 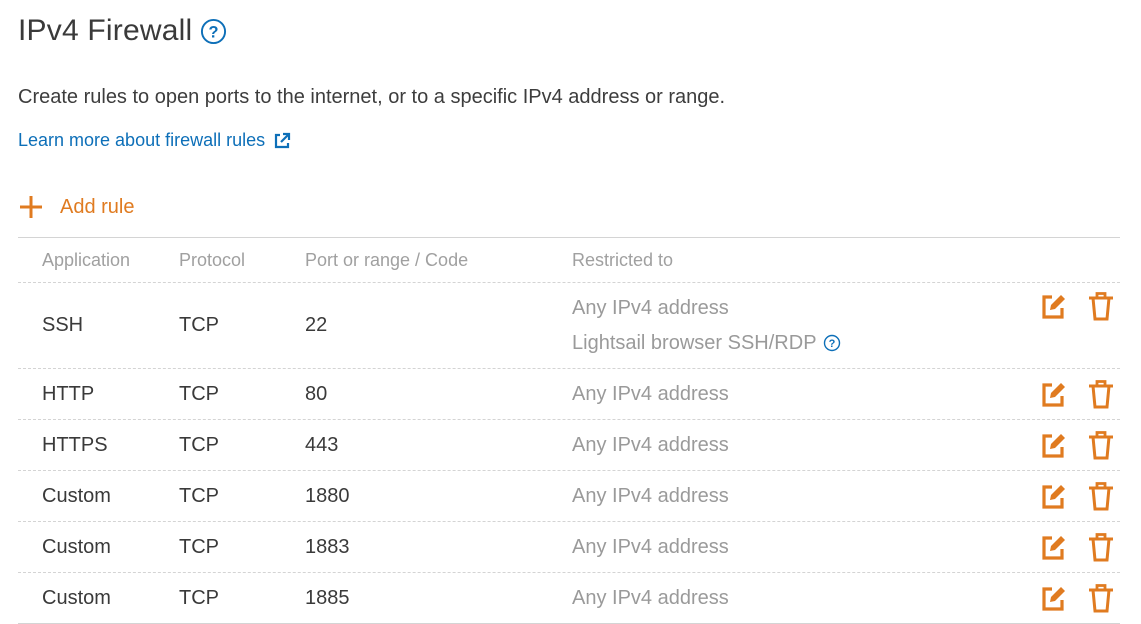 I want to click on column-header-restricted: Restricted to, so click(x=623, y=259).